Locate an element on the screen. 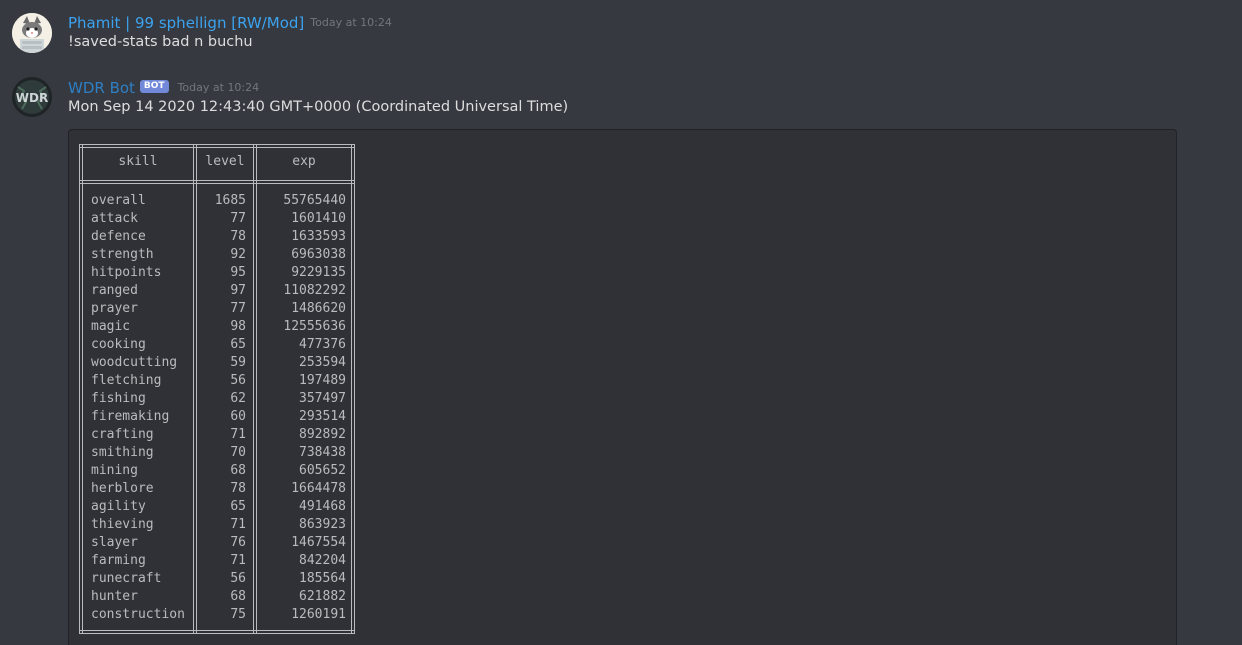 The height and width of the screenshot is (645, 1242). avatar is located at coordinates (32, 33).